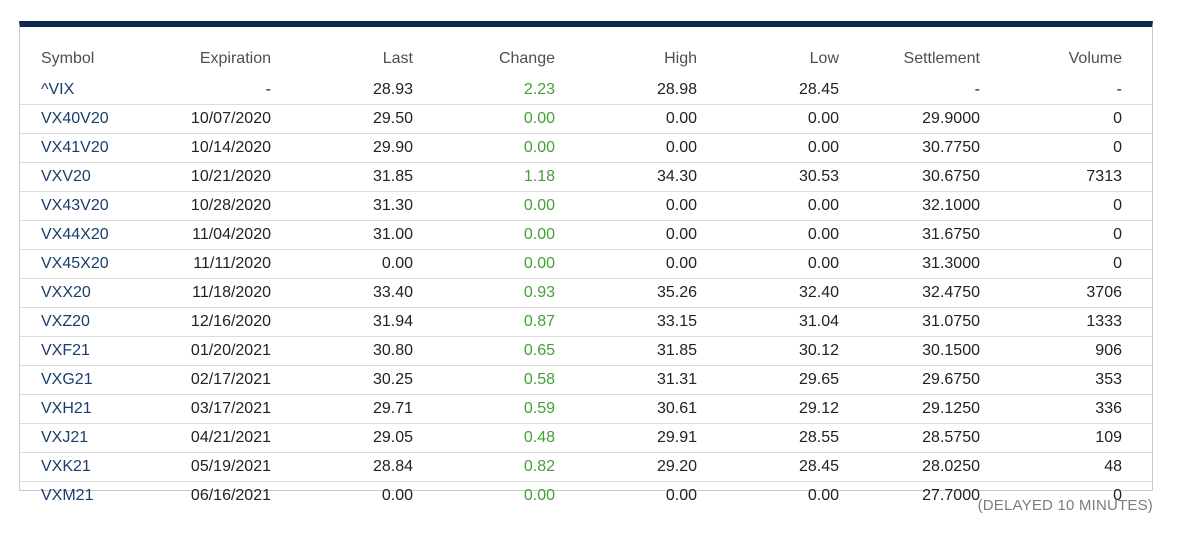 The width and height of the screenshot is (1200, 534). Describe the element at coordinates (80, 119) in the screenshot. I see `symbol-cell: VX40V20` at that location.